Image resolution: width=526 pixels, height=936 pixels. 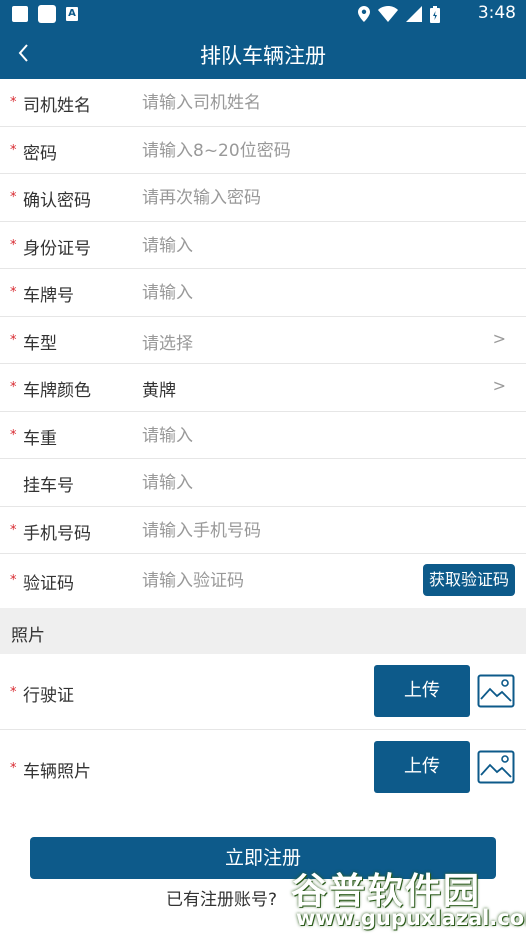 I want to click on notification-square-icon, so click(x=20, y=14).